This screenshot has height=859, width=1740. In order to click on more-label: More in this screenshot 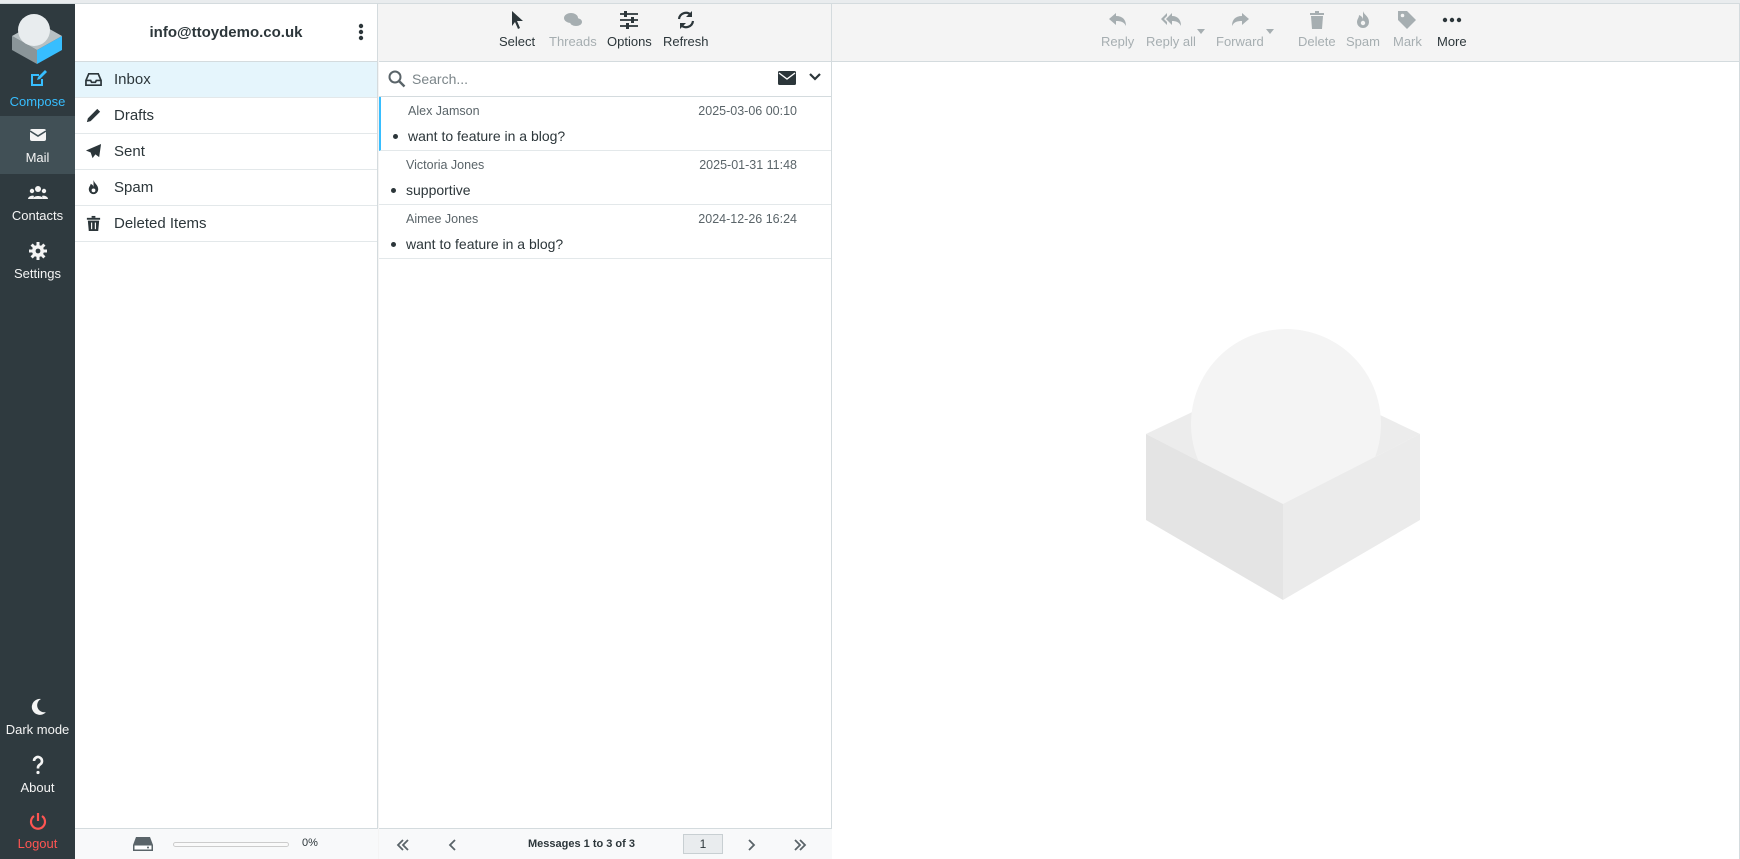, I will do `click(1452, 41)`.